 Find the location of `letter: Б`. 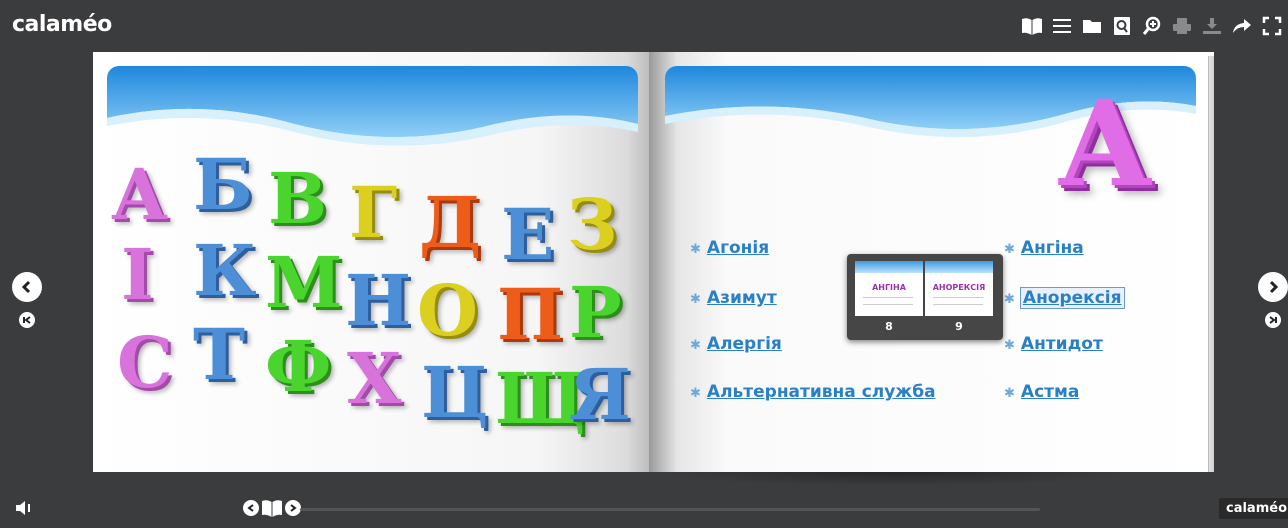

letter: Б is located at coordinates (223, 184).